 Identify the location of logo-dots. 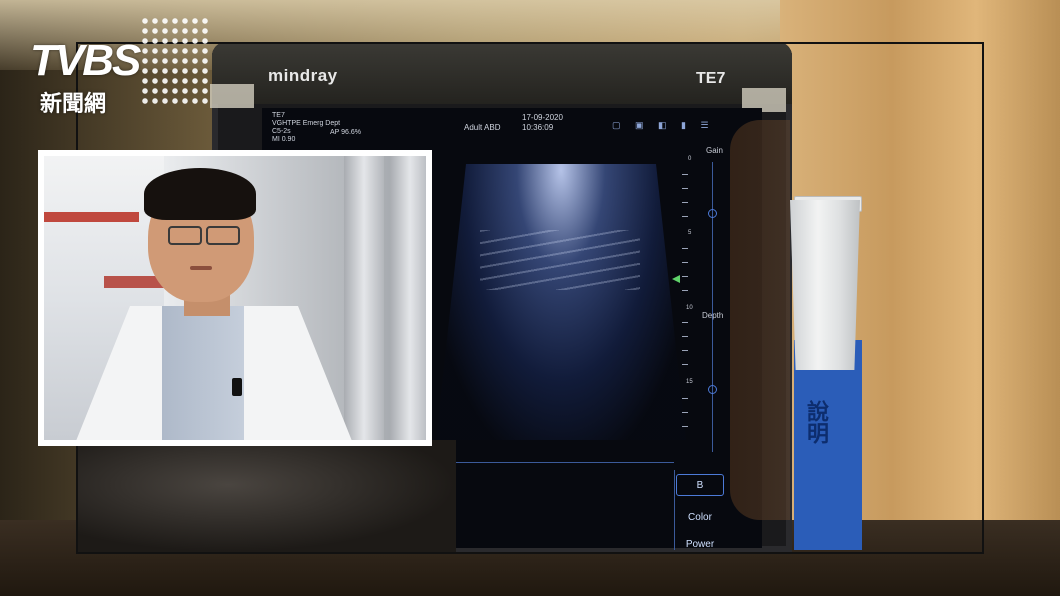
(174, 61).